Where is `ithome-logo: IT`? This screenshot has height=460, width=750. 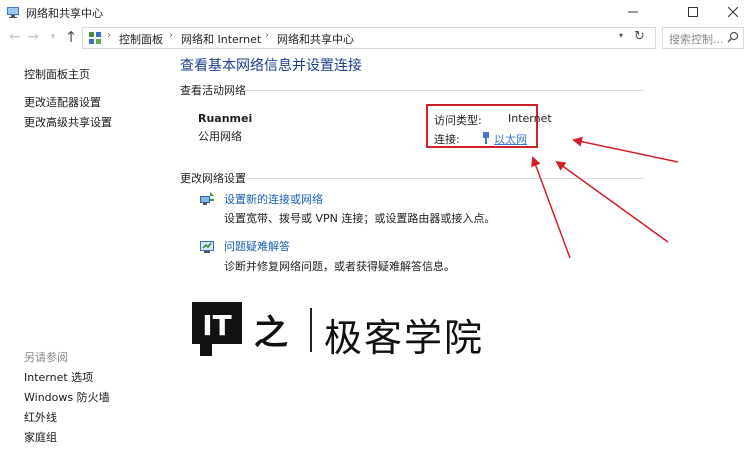 ithome-logo: IT is located at coordinates (217, 329).